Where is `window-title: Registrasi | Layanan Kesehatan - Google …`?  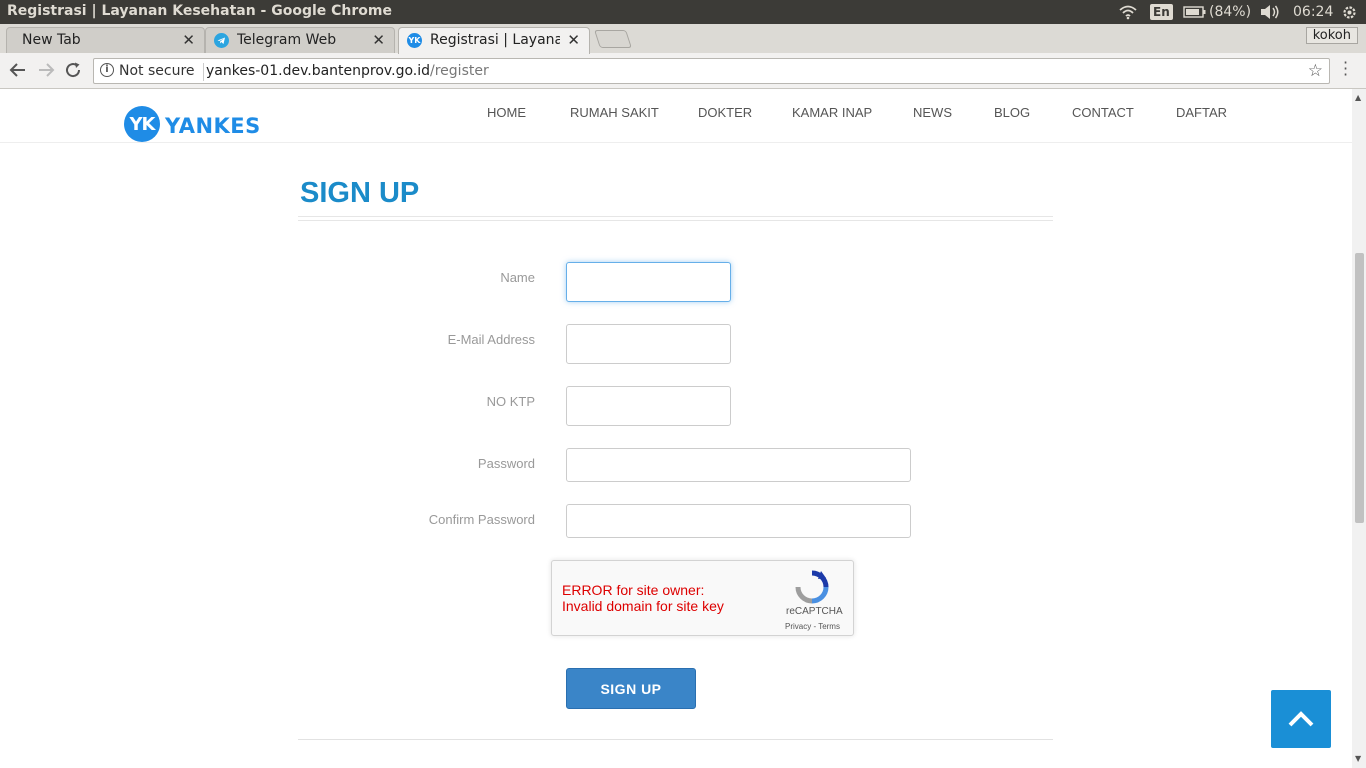 window-title: Registrasi | Layanan Kesehatan - Google … is located at coordinates (199, 11).